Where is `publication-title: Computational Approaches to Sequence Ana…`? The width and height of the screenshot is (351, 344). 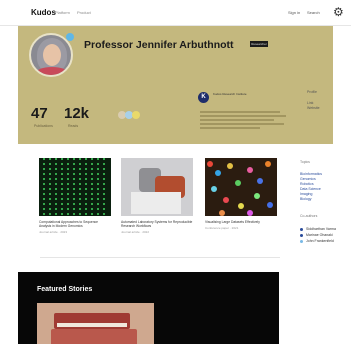
publication-title: Computational Approaches to Sequence Ana… is located at coordinates (75, 224).